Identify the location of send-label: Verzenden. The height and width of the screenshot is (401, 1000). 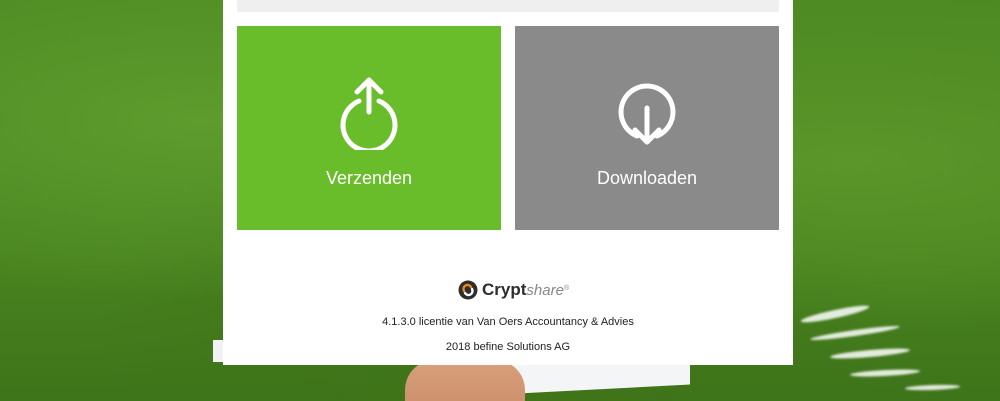
(369, 178).